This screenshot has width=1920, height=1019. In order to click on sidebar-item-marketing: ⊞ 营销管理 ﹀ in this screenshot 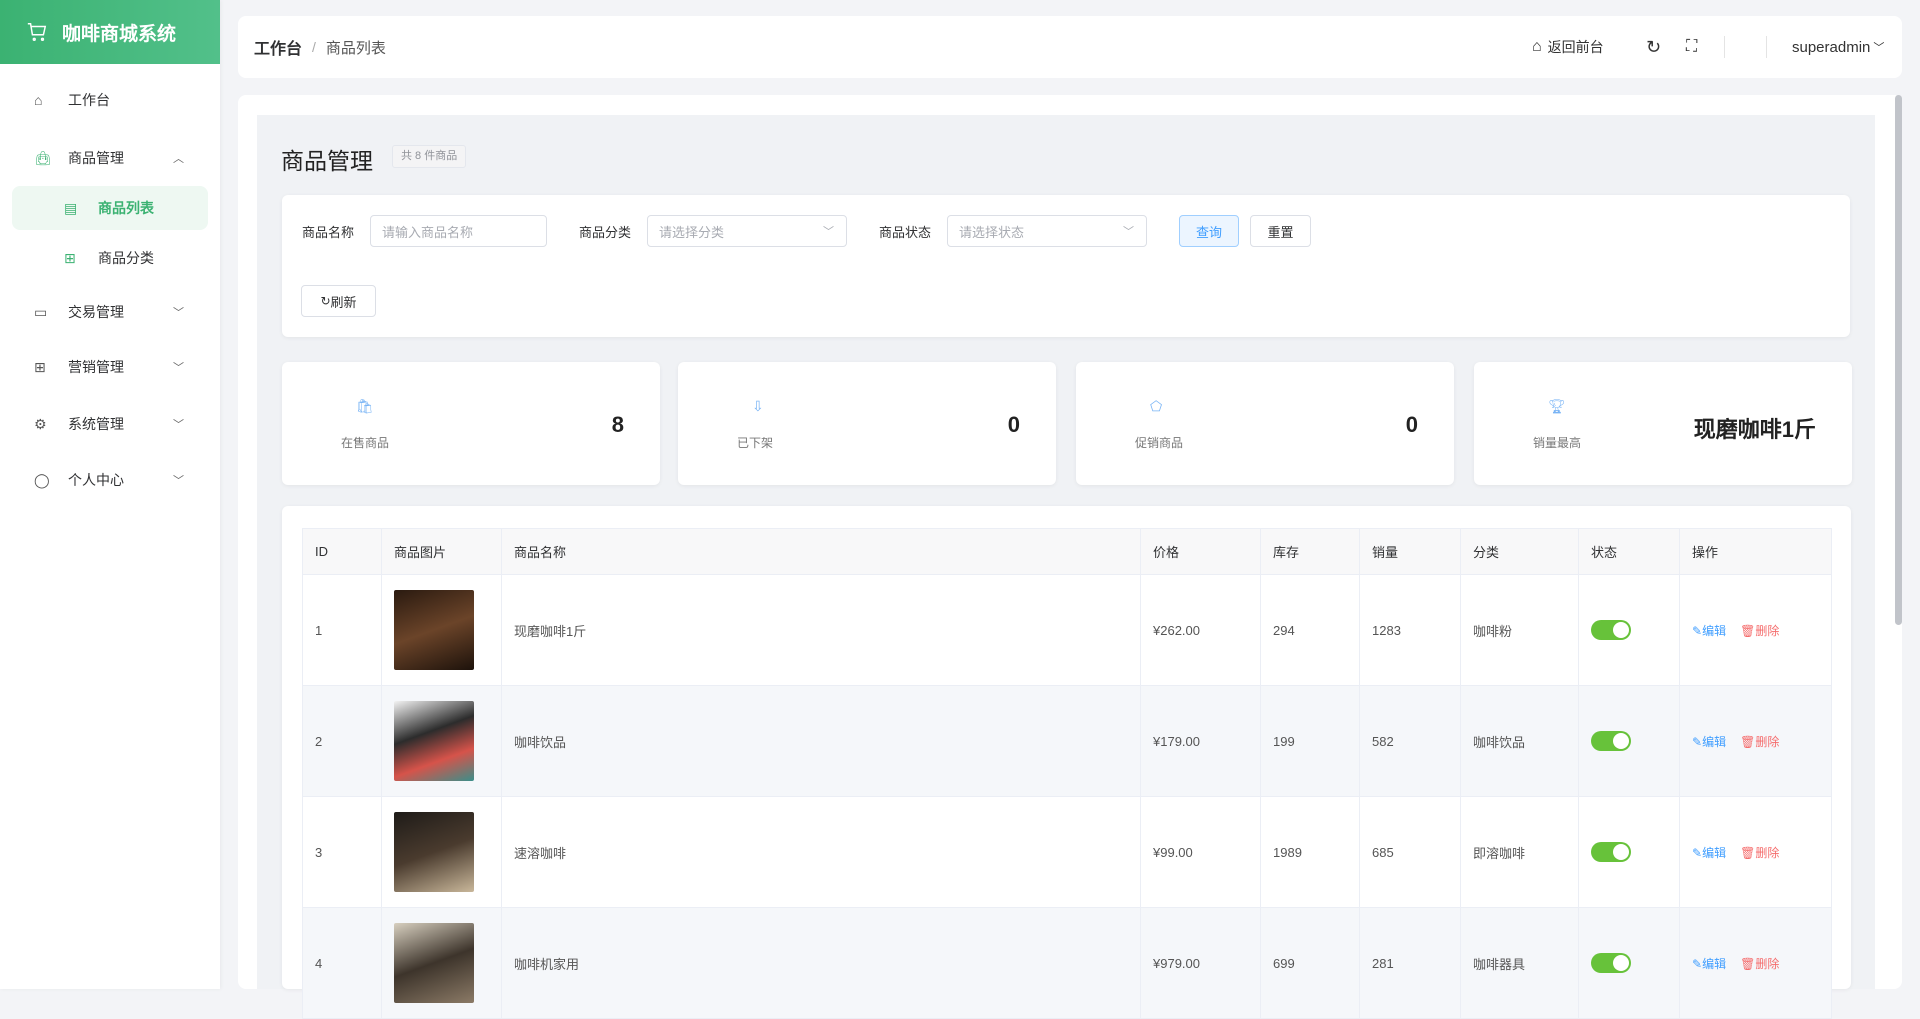, I will do `click(110, 367)`.